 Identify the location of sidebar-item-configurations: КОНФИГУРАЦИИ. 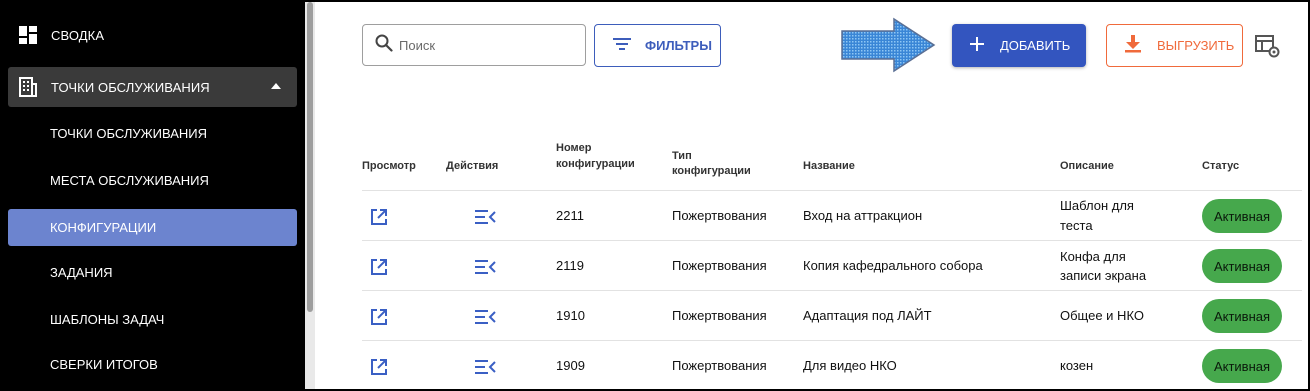
(152, 227).